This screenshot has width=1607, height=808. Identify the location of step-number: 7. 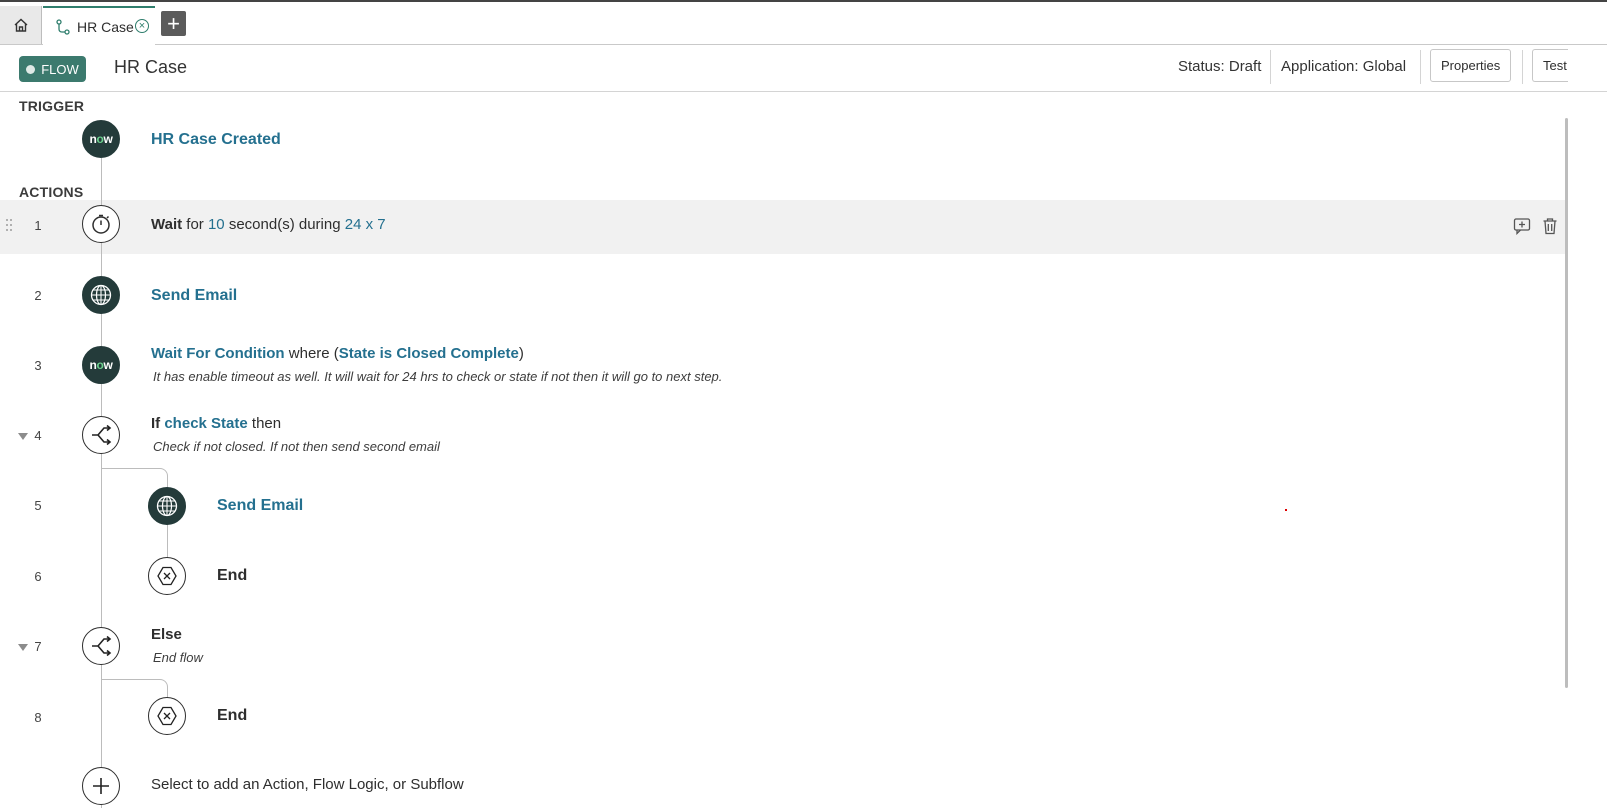
(38, 646).